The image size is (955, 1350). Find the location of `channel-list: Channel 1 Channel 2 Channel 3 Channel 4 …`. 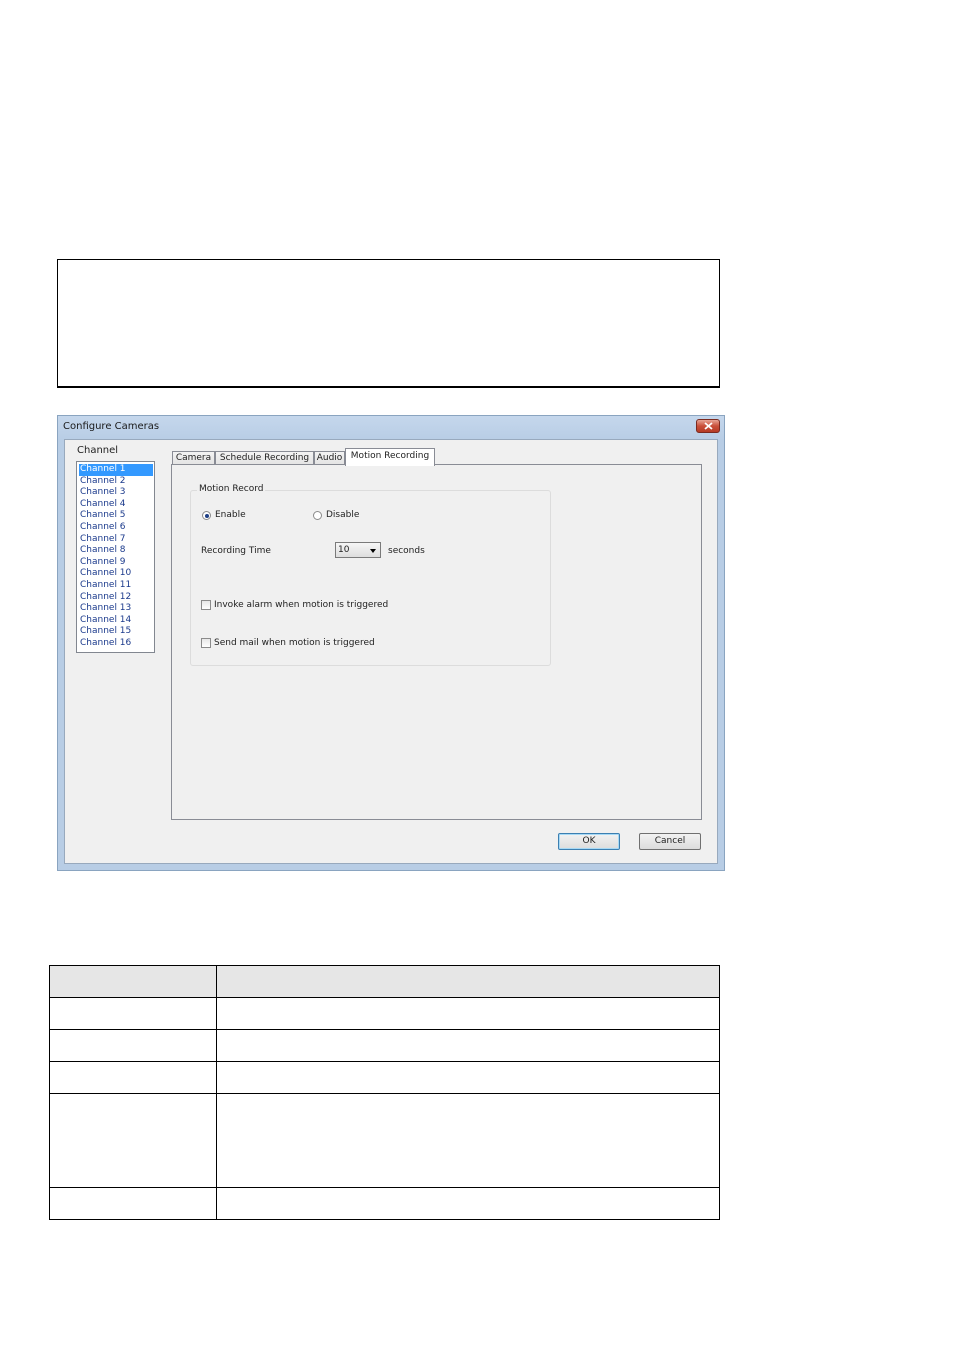

channel-list: Channel 1 Channel 2 Channel 3 Channel 4 … is located at coordinates (115, 557).